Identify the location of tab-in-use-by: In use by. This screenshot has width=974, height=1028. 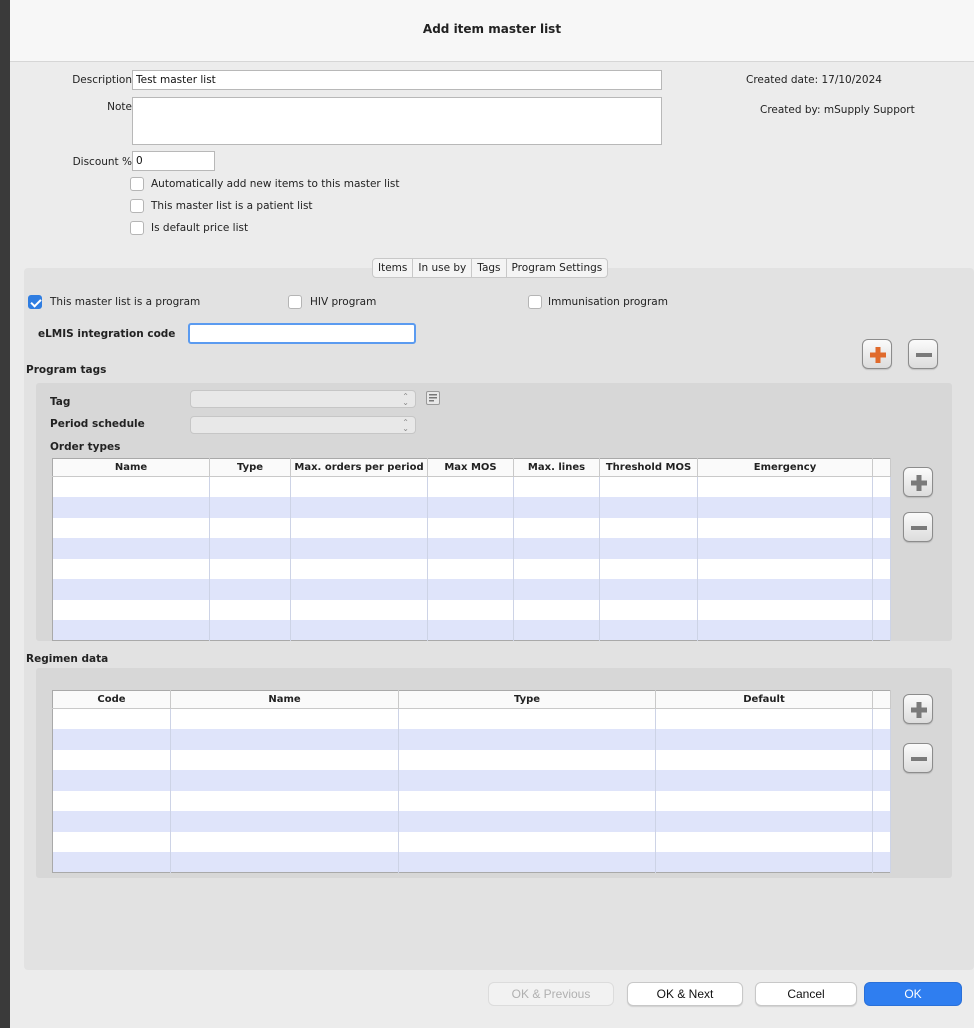
(443, 268).